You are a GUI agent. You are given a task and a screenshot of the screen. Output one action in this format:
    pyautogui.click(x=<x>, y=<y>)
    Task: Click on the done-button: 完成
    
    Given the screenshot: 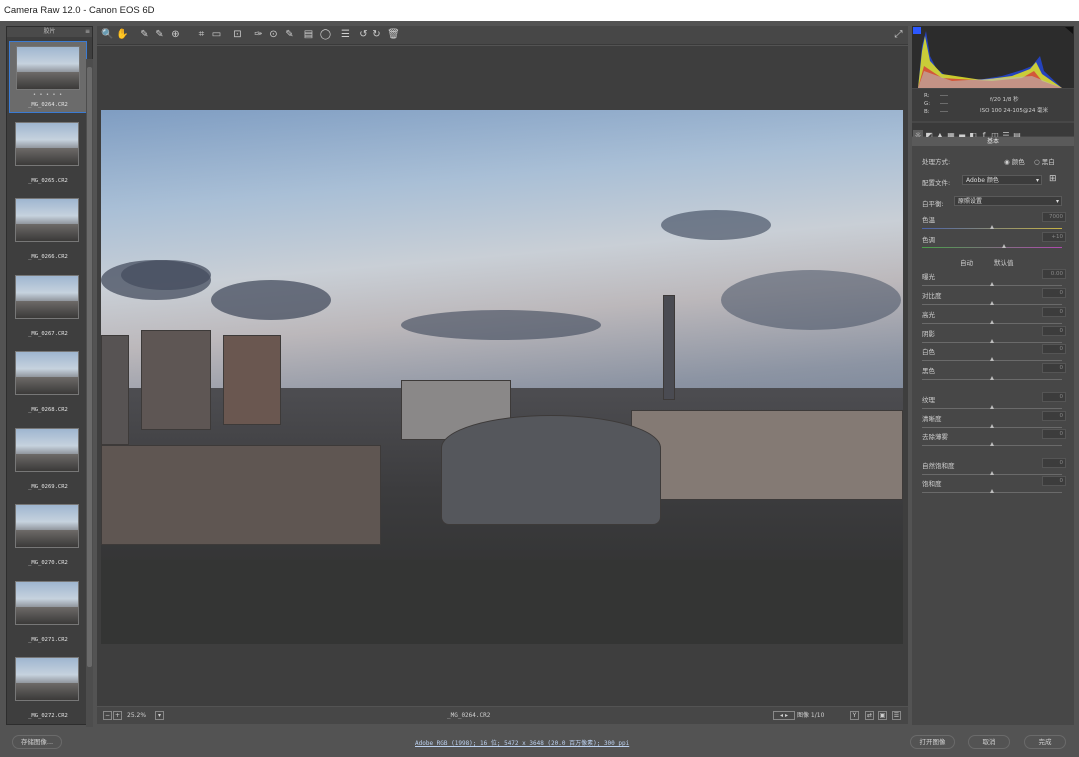 What is the action you would take?
    pyautogui.click(x=1045, y=742)
    